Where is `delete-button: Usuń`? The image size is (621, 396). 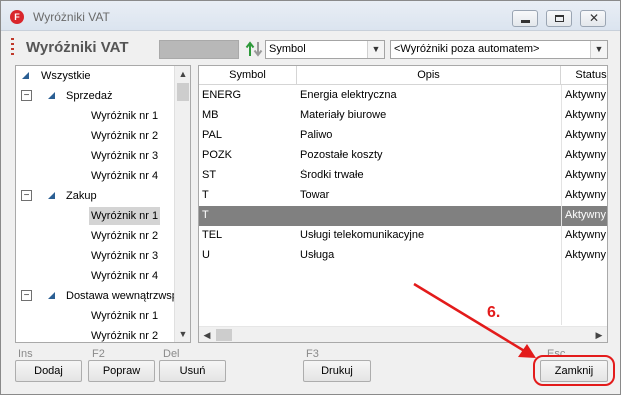
delete-button: Usuń is located at coordinates (192, 371).